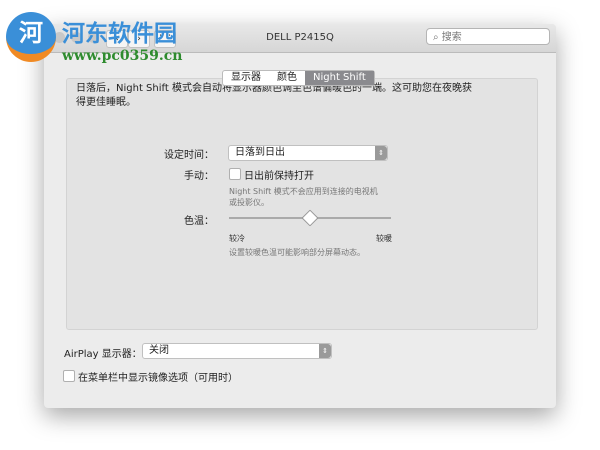 This screenshot has height=450, width=600. What do you see at coordinates (31, 37) in the screenshot?
I see `watermark-logo-icon: 河` at bounding box center [31, 37].